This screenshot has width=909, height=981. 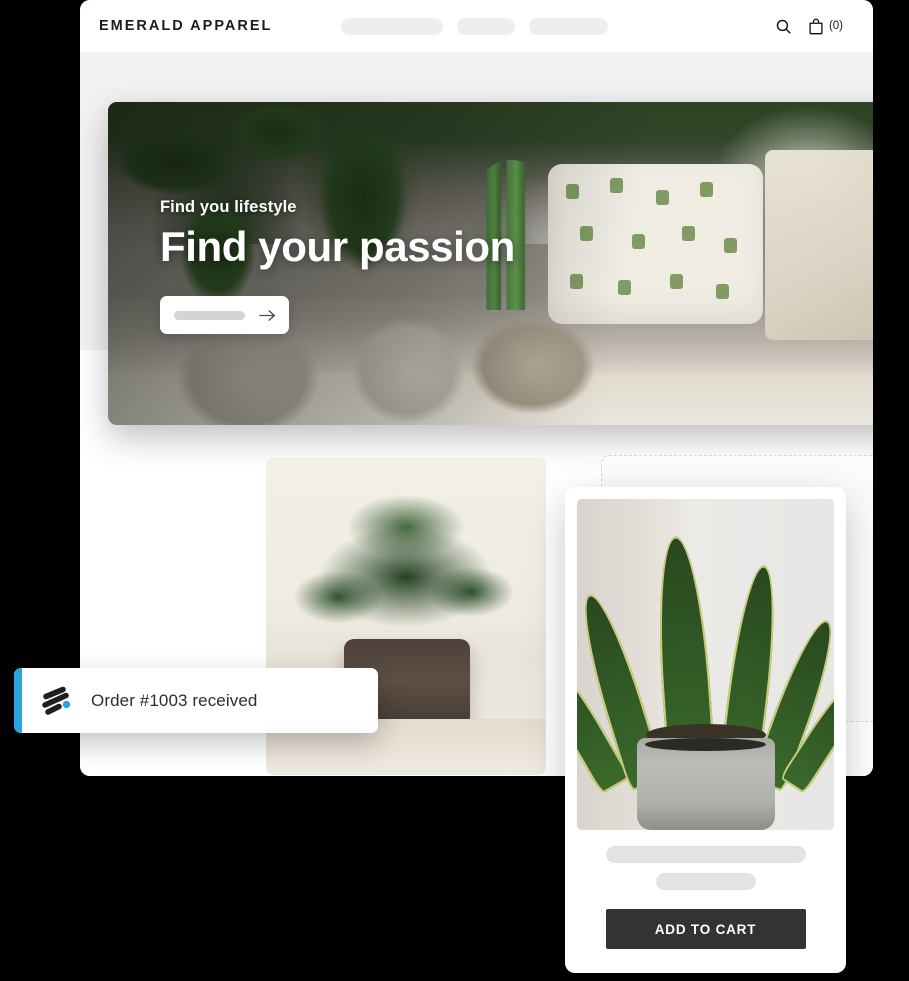 I want to click on header-actions: (0), so click(x=809, y=26).